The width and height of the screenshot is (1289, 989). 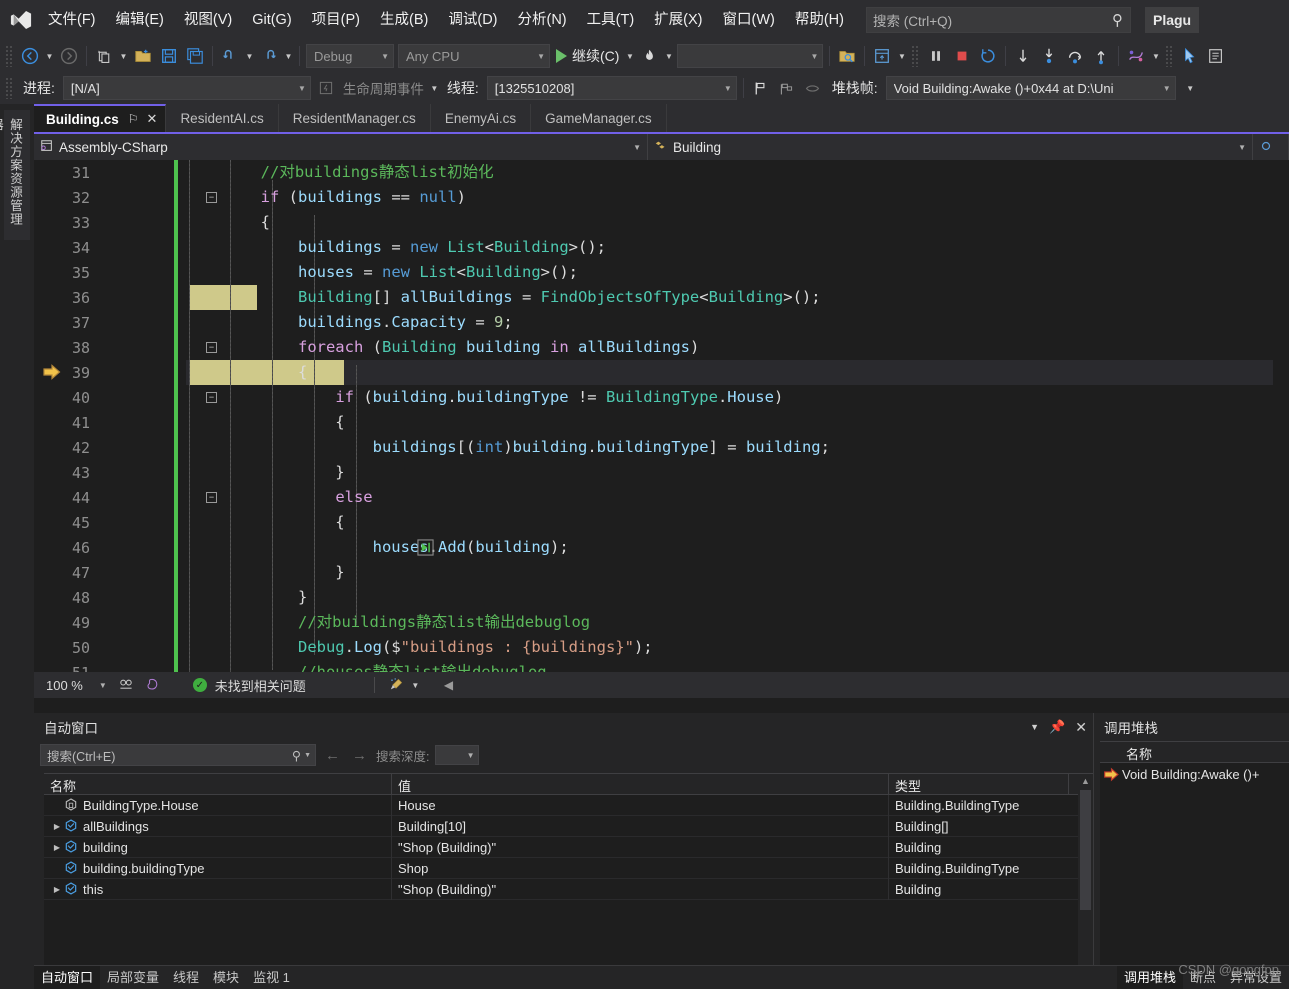 What do you see at coordinates (661, 597) in the screenshot?
I see `code-line: 48 }` at bounding box center [661, 597].